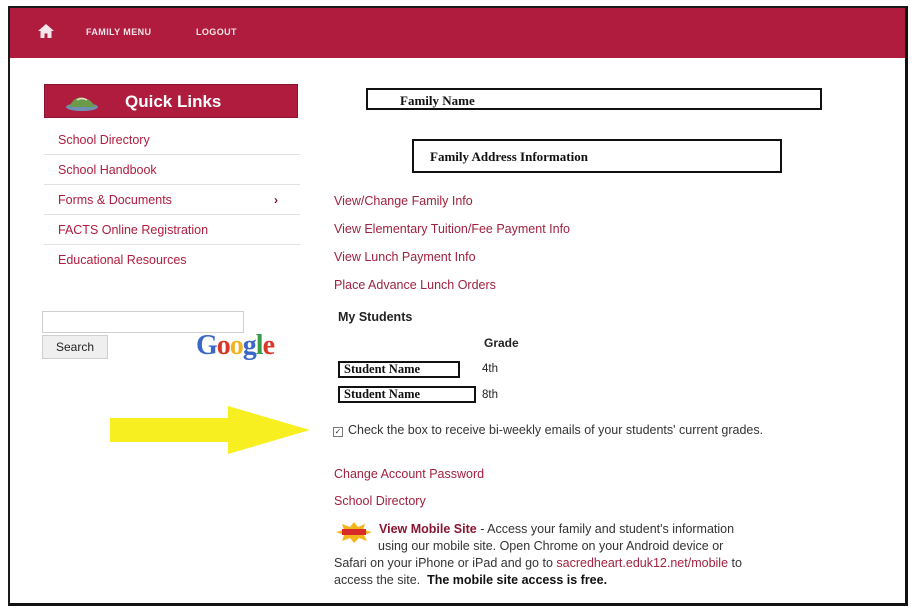 This screenshot has width=916, height=613. I want to click on view-mobile-site-link: View Mobile Site, so click(428, 529).